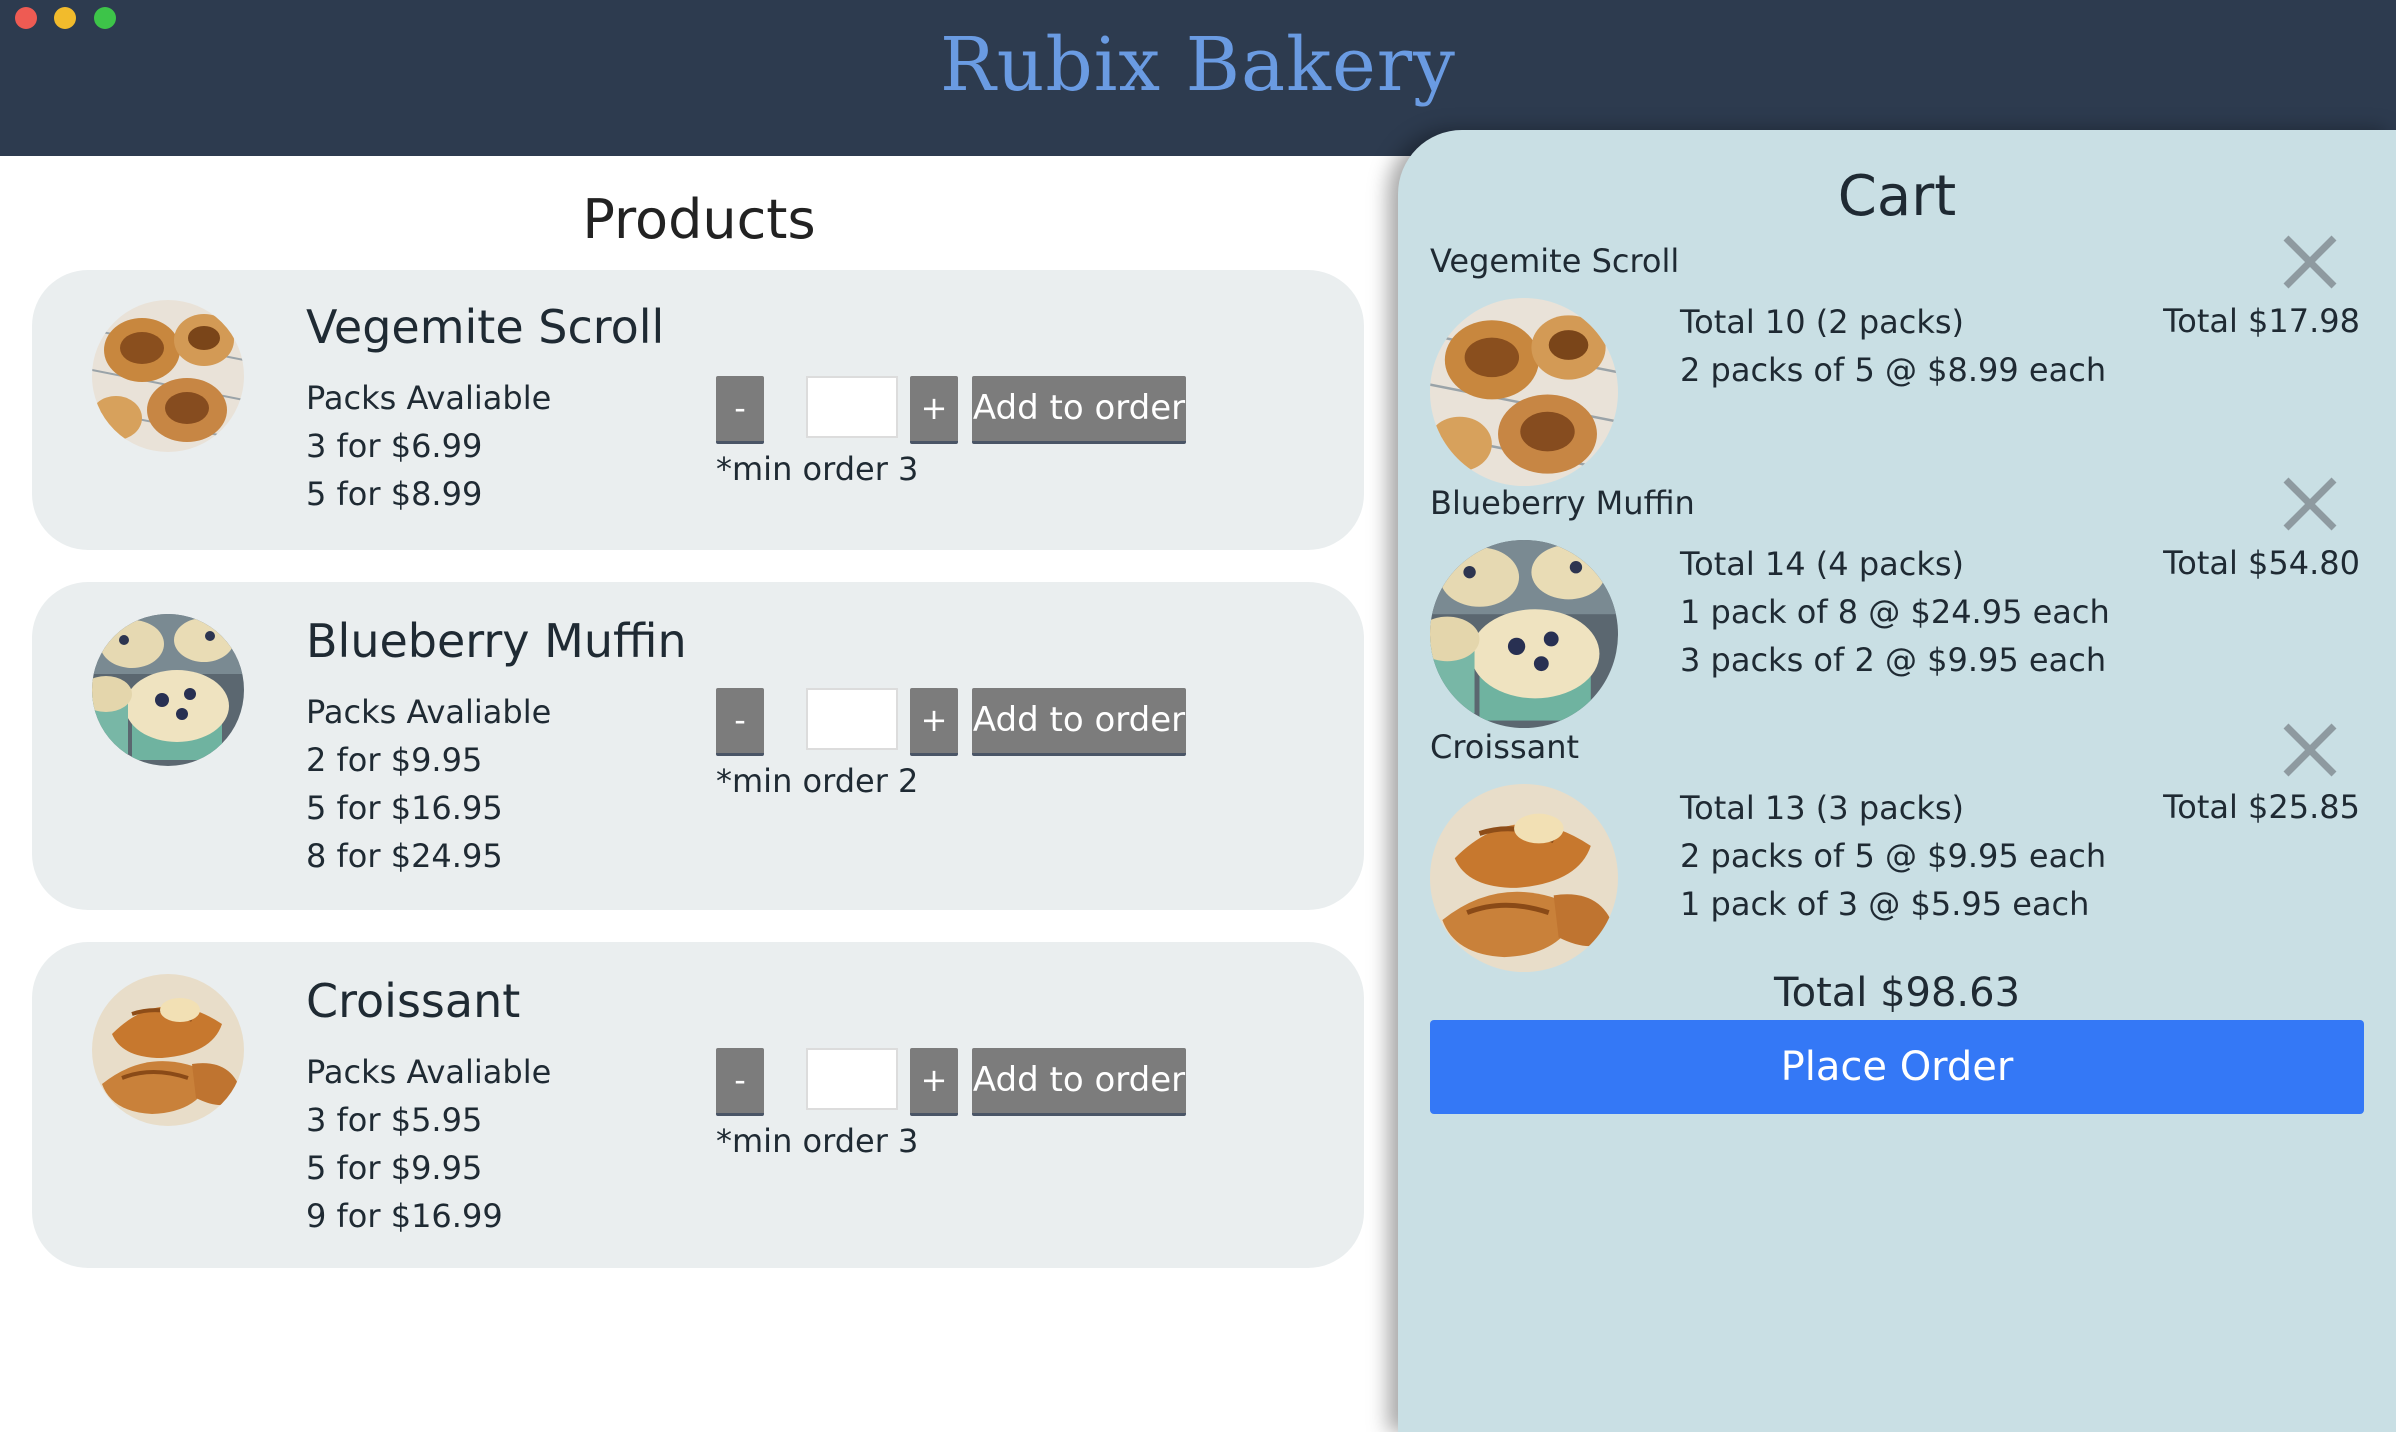  Describe the element at coordinates (1897, 196) in the screenshot. I see `cart-heading: Cart` at that location.